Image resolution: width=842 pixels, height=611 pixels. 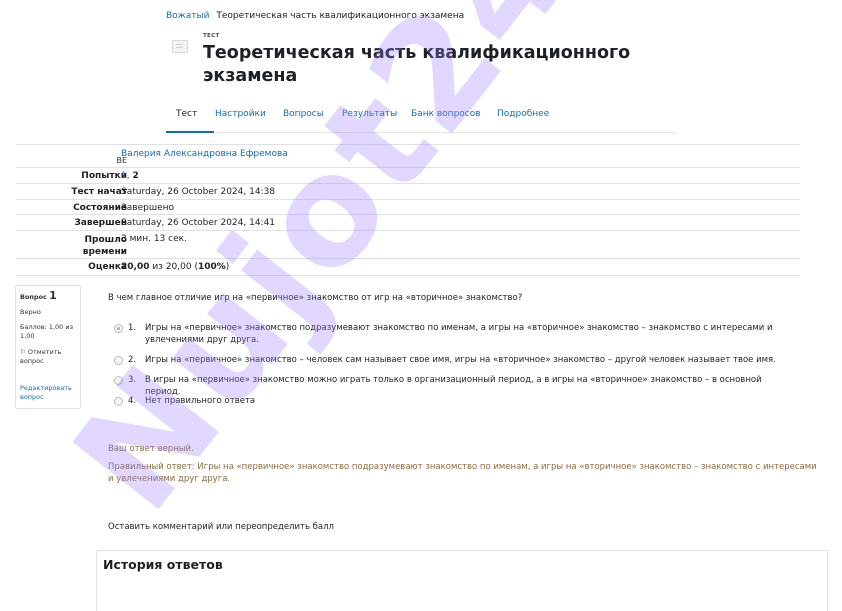 What do you see at coordinates (462, 580) in the screenshot?
I see `response-history-section: История ответов` at bounding box center [462, 580].